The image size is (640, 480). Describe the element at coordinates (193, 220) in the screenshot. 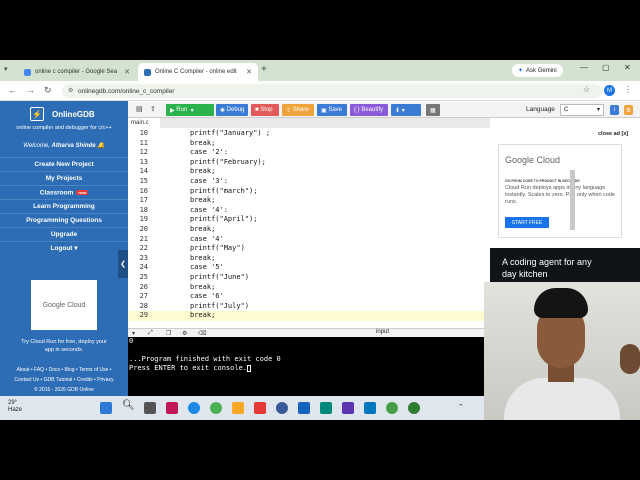

I see `code-line: 19 printf("April");` at that location.